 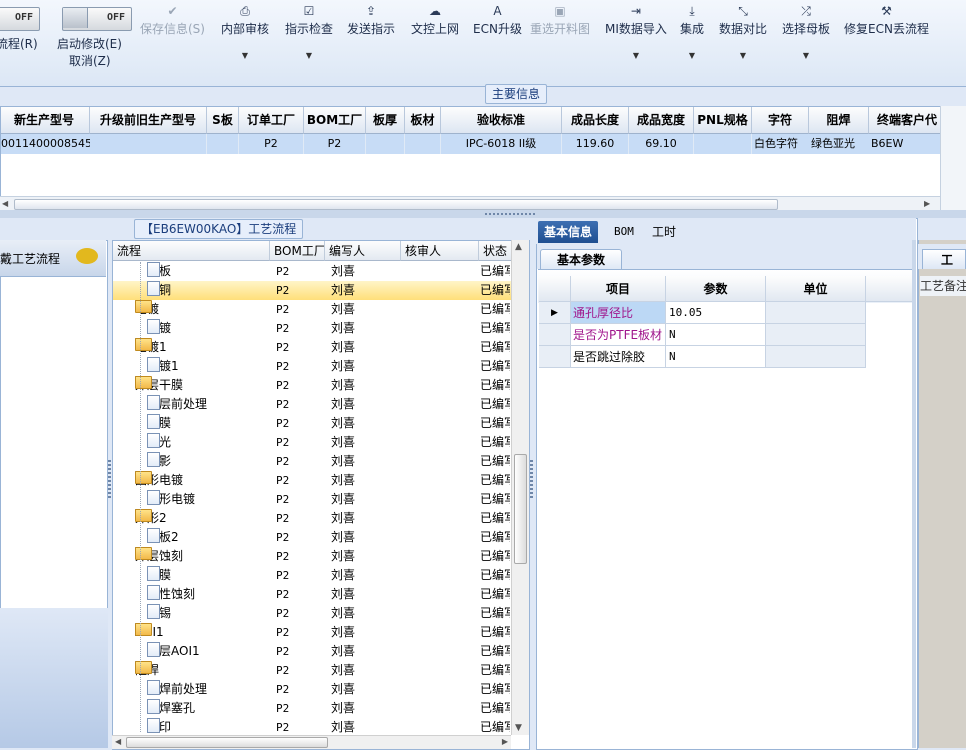 I want to click on tree-row: −阻焊 P2 刘喜 已编写, so click(x=312, y=670).